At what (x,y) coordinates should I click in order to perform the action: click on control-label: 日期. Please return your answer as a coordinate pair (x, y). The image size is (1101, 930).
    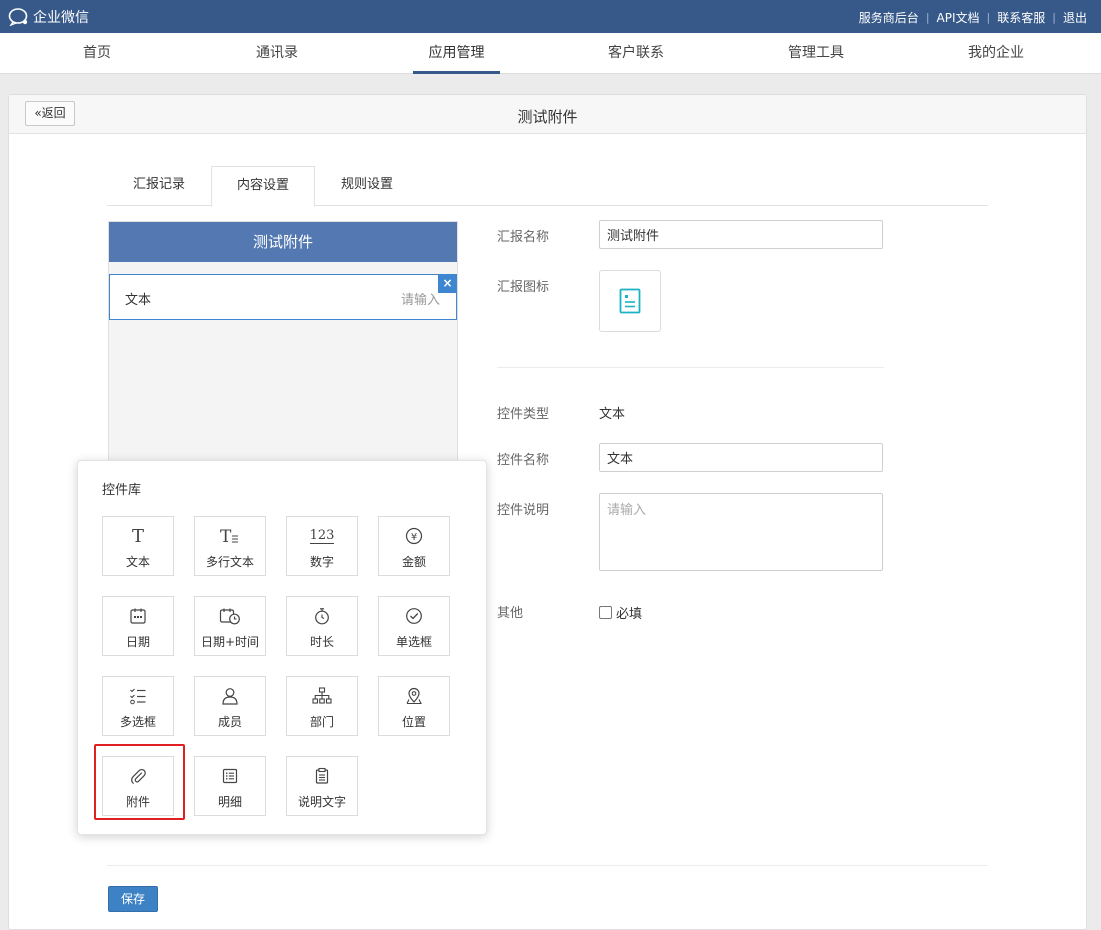
    Looking at the image, I should click on (137, 642).